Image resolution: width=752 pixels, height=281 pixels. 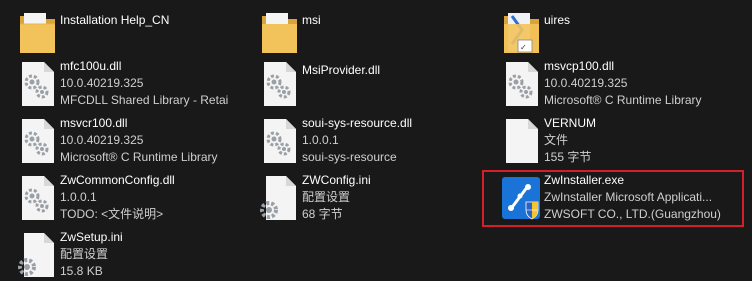 What do you see at coordinates (570, 123) in the screenshot?
I see `file-name: VERNUM` at bounding box center [570, 123].